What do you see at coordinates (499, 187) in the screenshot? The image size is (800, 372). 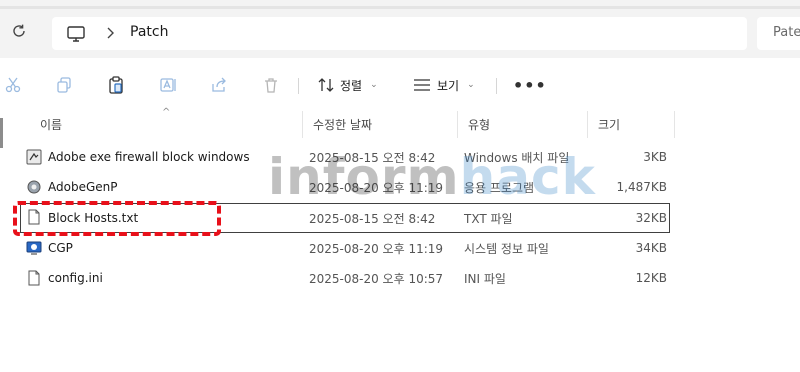 I see `file-type: 응용 프로그램` at bounding box center [499, 187].